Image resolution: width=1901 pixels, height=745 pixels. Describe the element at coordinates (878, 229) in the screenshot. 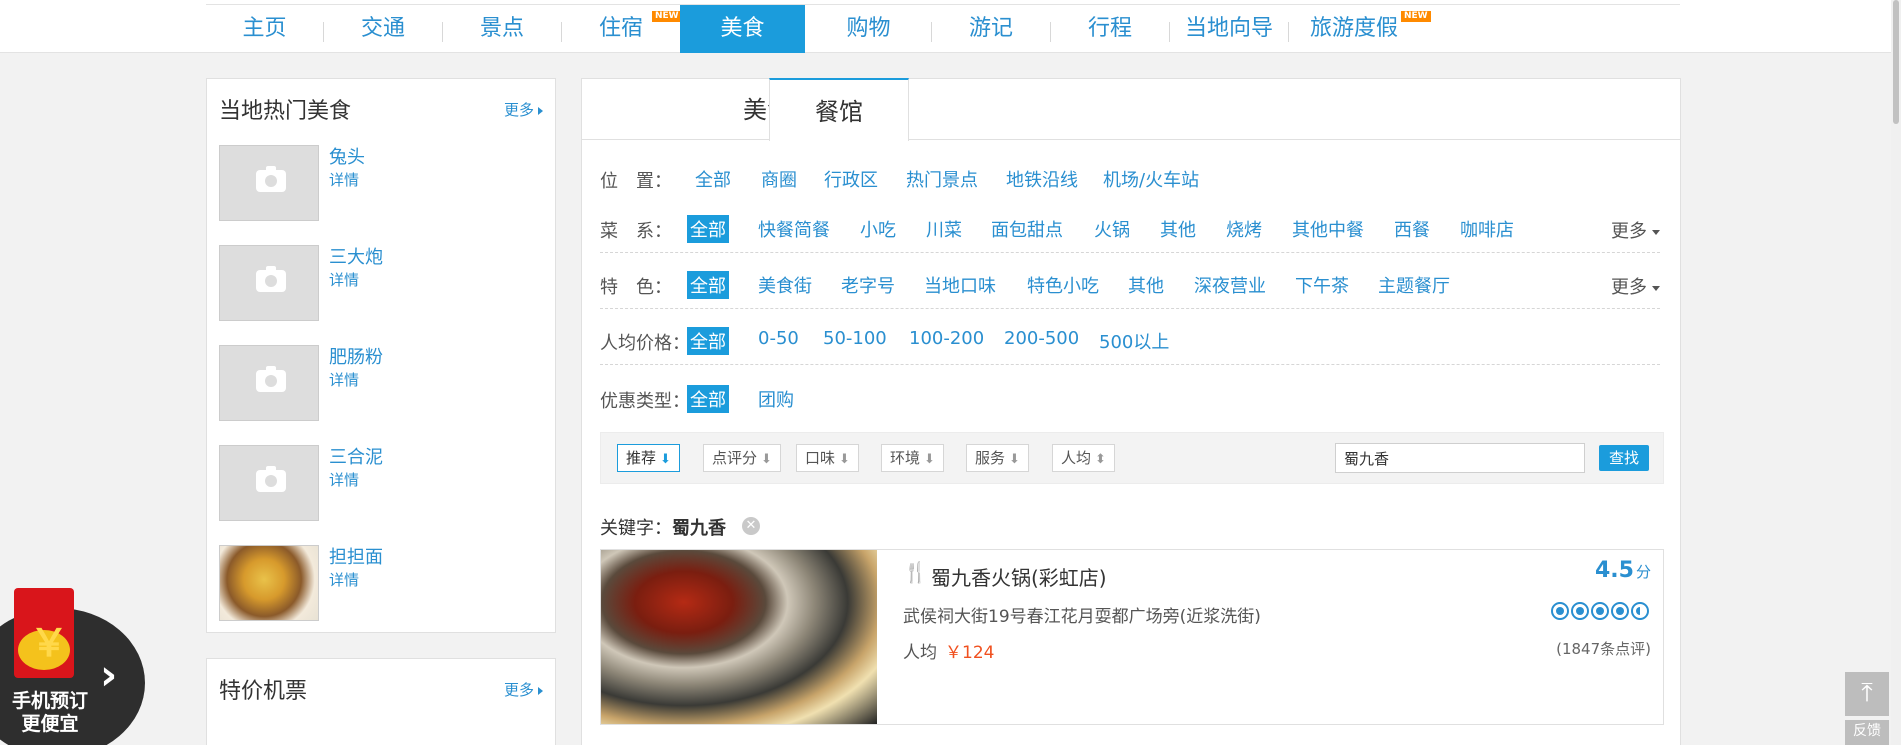

I see `filter-option: 小吃` at that location.